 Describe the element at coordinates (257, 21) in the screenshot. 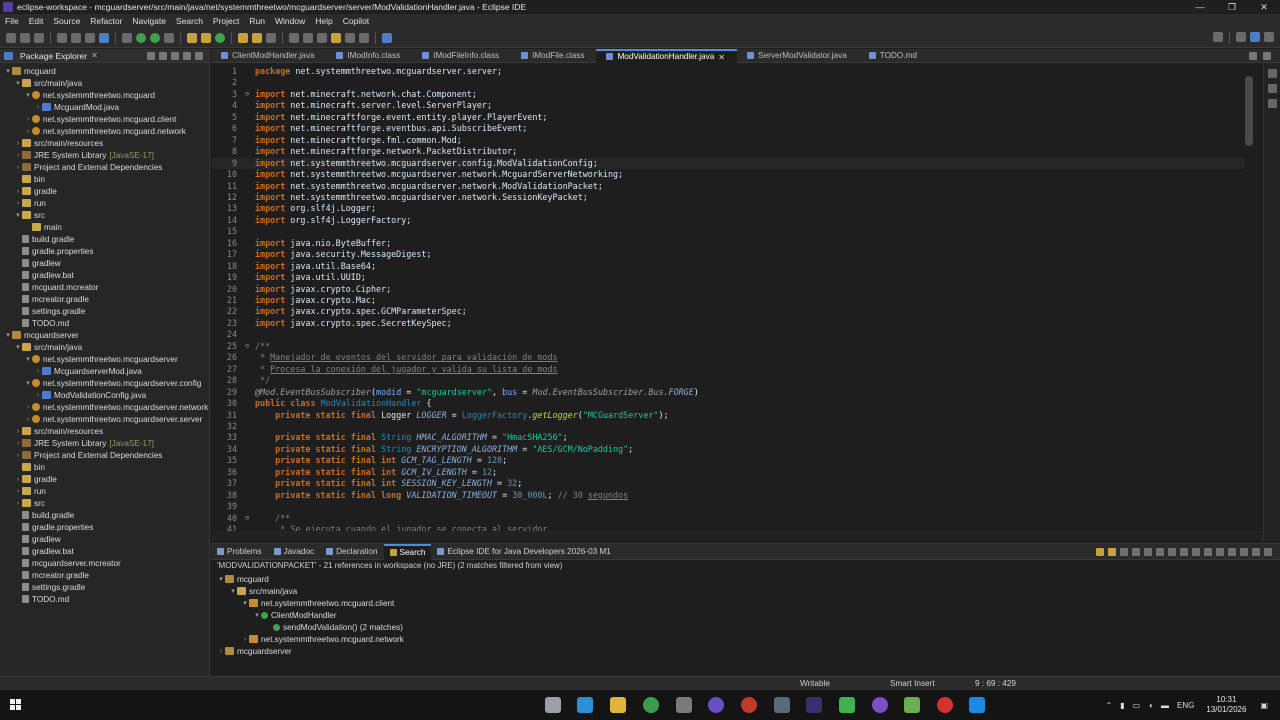

I see `menu-run: Run` at that location.